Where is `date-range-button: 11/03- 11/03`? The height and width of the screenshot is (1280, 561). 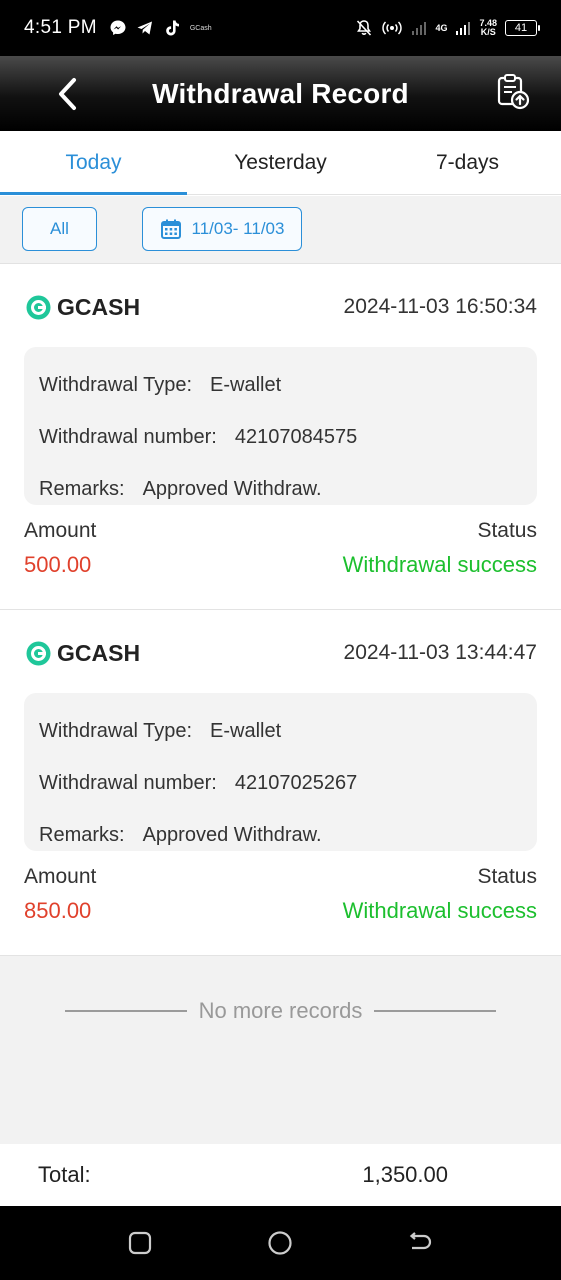 date-range-button: 11/03- 11/03 is located at coordinates (222, 229).